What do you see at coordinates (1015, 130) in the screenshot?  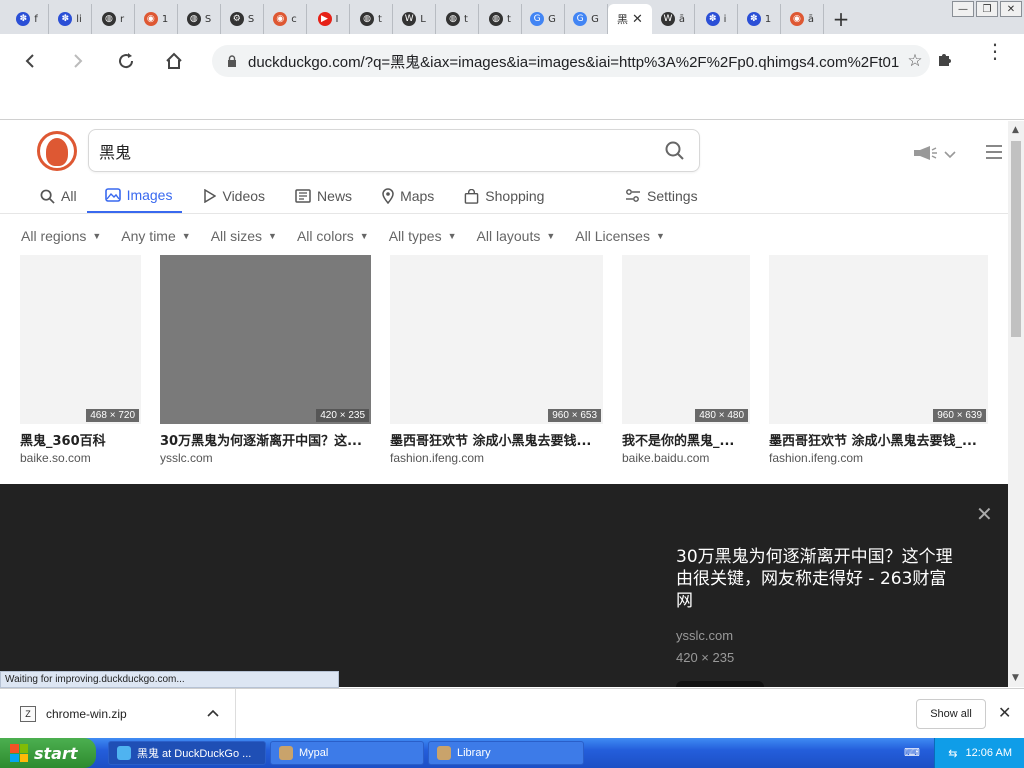 I see `scroll-up-icon: ▲` at bounding box center [1015, 130].